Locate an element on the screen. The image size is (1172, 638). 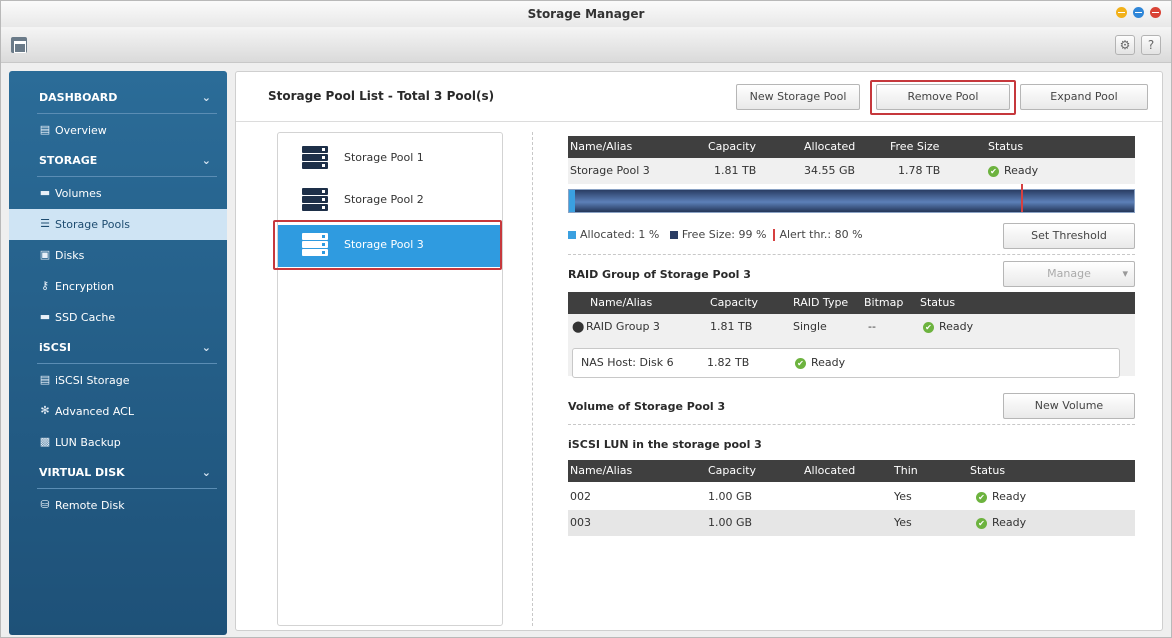
set-threshold-button: Set Threshold is located at coordinates (1069, 236).